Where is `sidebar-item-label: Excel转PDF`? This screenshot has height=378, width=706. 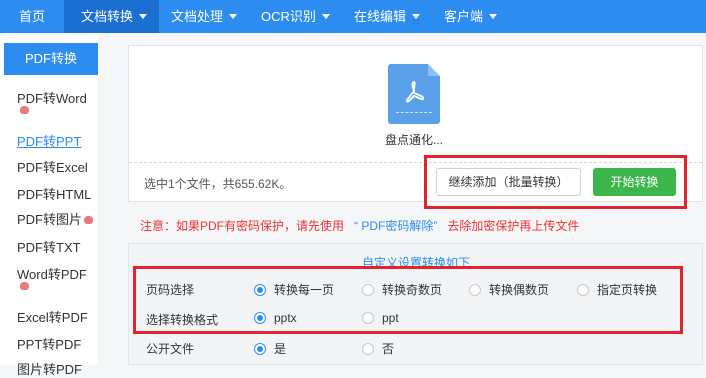 sidebar-item-label: Excel转PDF is located at coordinates (52, 317).